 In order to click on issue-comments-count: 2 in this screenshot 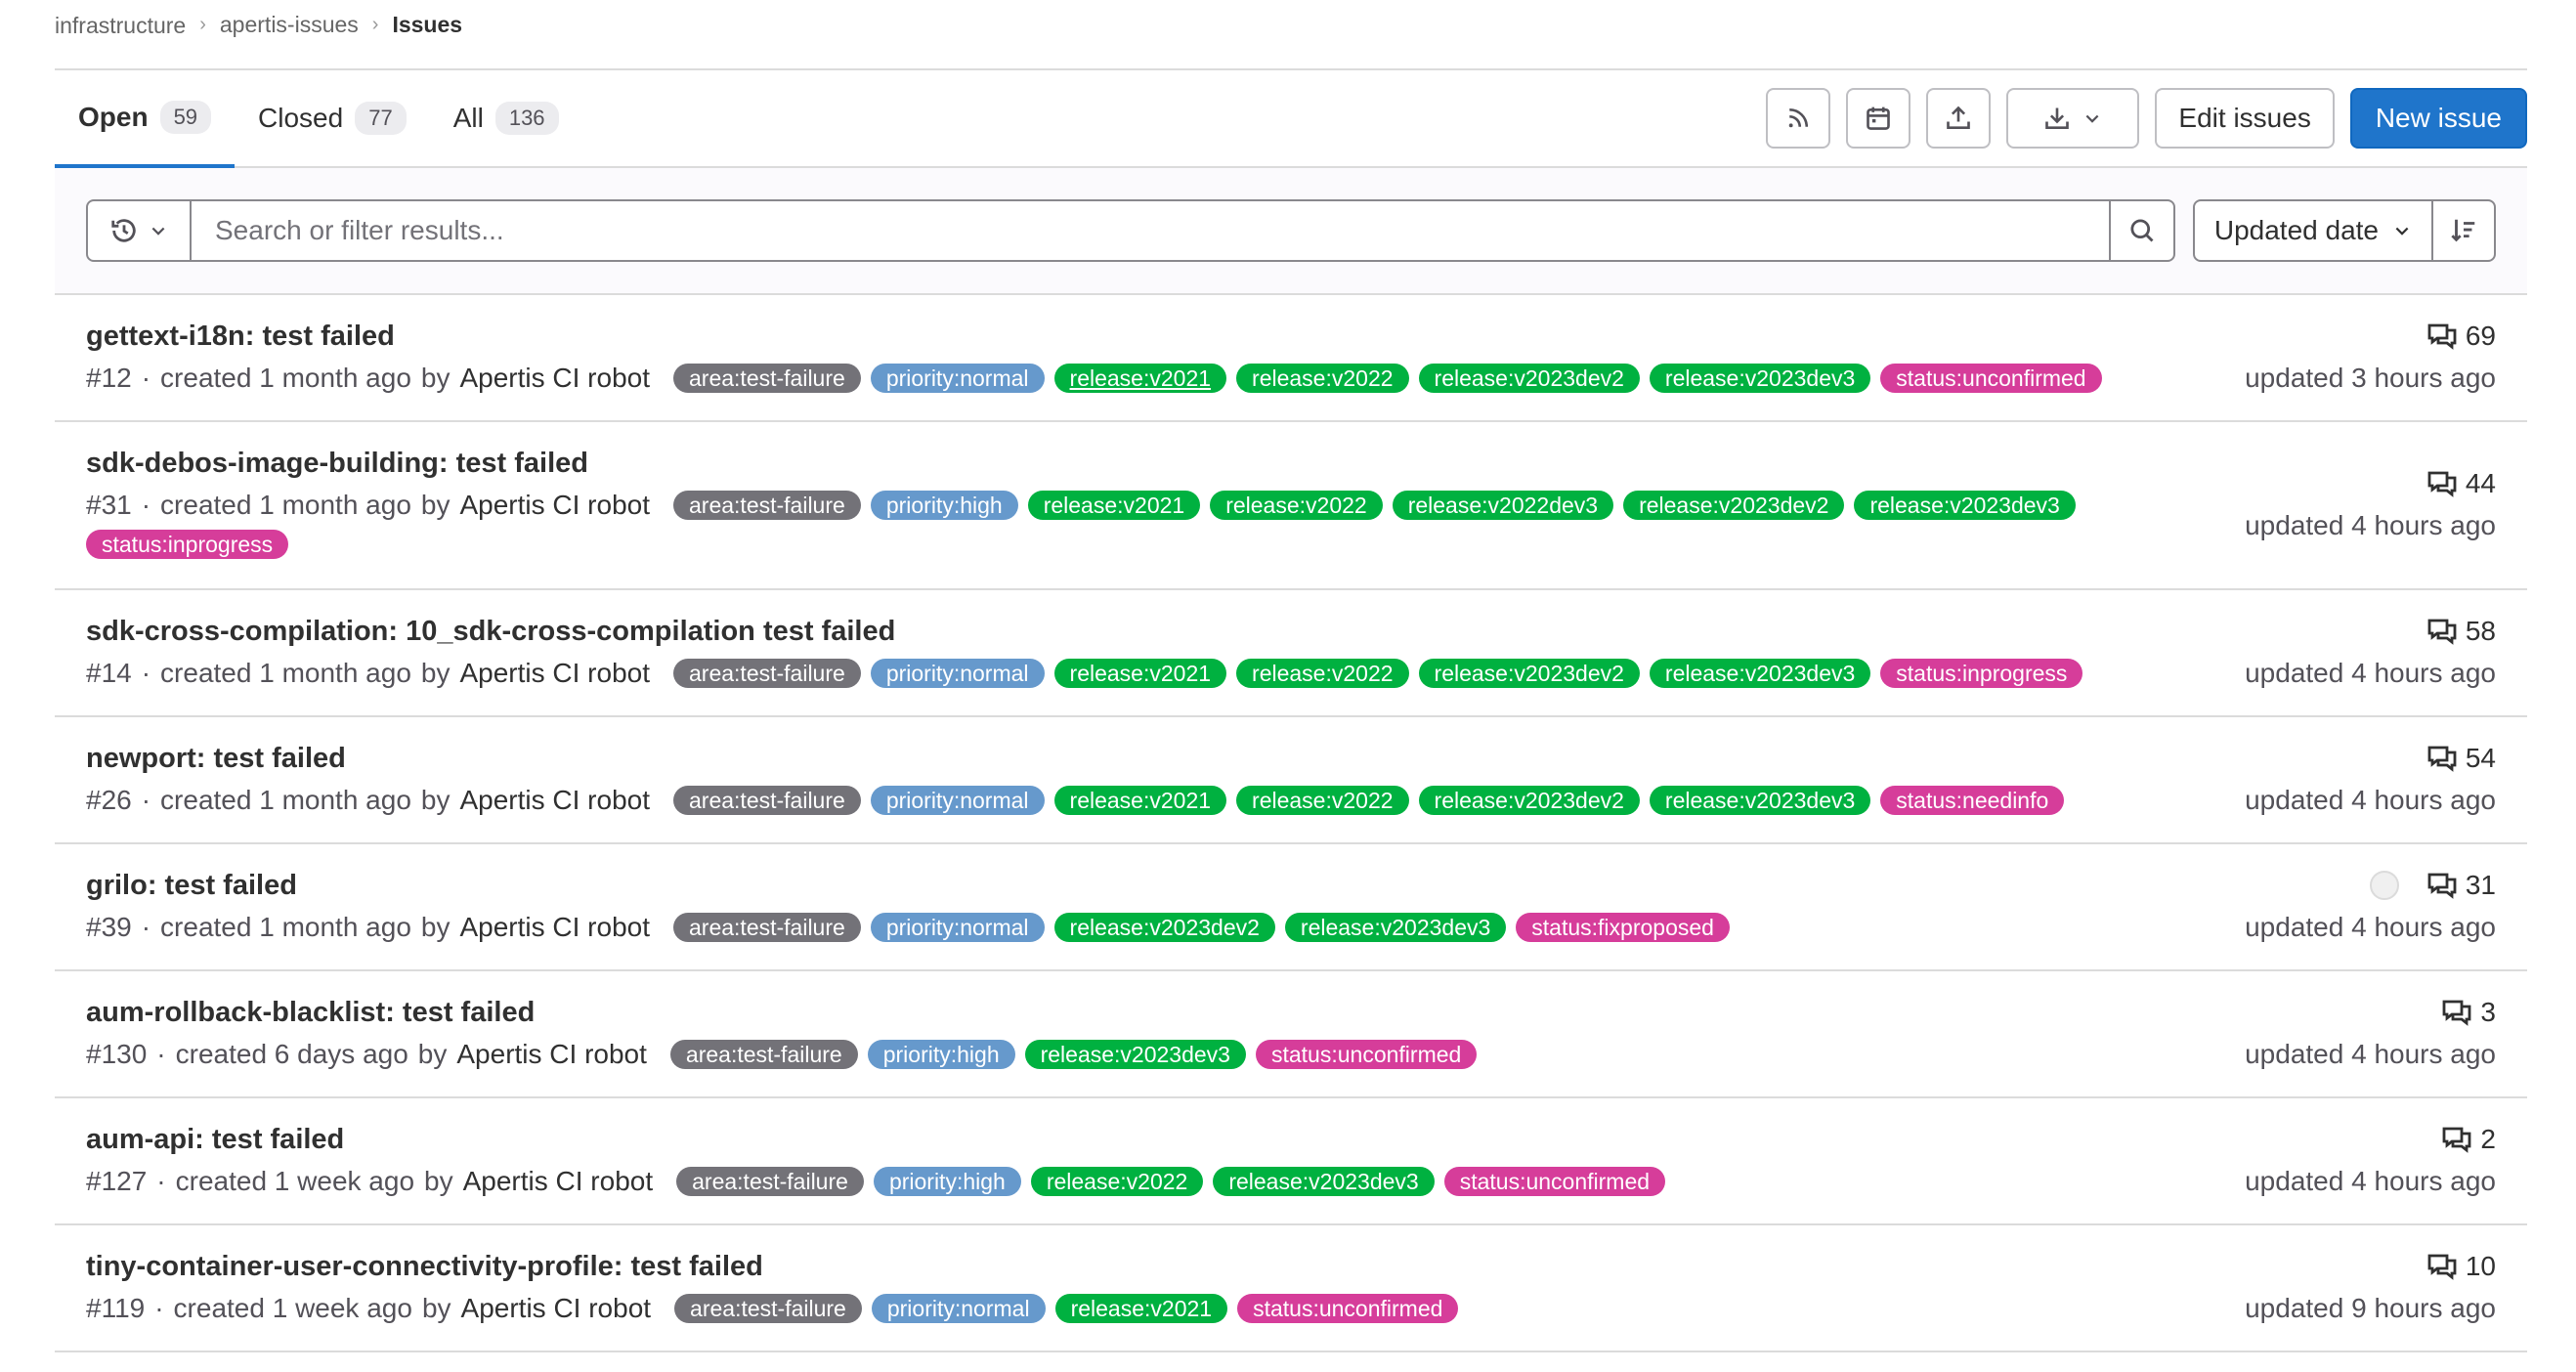, I will do `click(2468, 1139)`.